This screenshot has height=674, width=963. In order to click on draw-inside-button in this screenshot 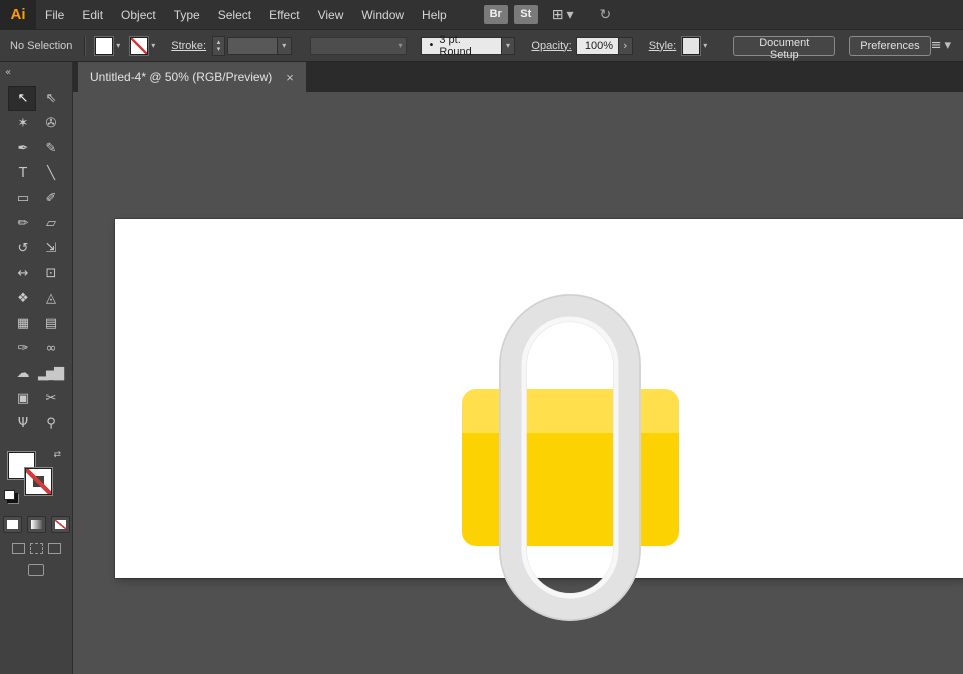, I will do `click(54, 548)`.